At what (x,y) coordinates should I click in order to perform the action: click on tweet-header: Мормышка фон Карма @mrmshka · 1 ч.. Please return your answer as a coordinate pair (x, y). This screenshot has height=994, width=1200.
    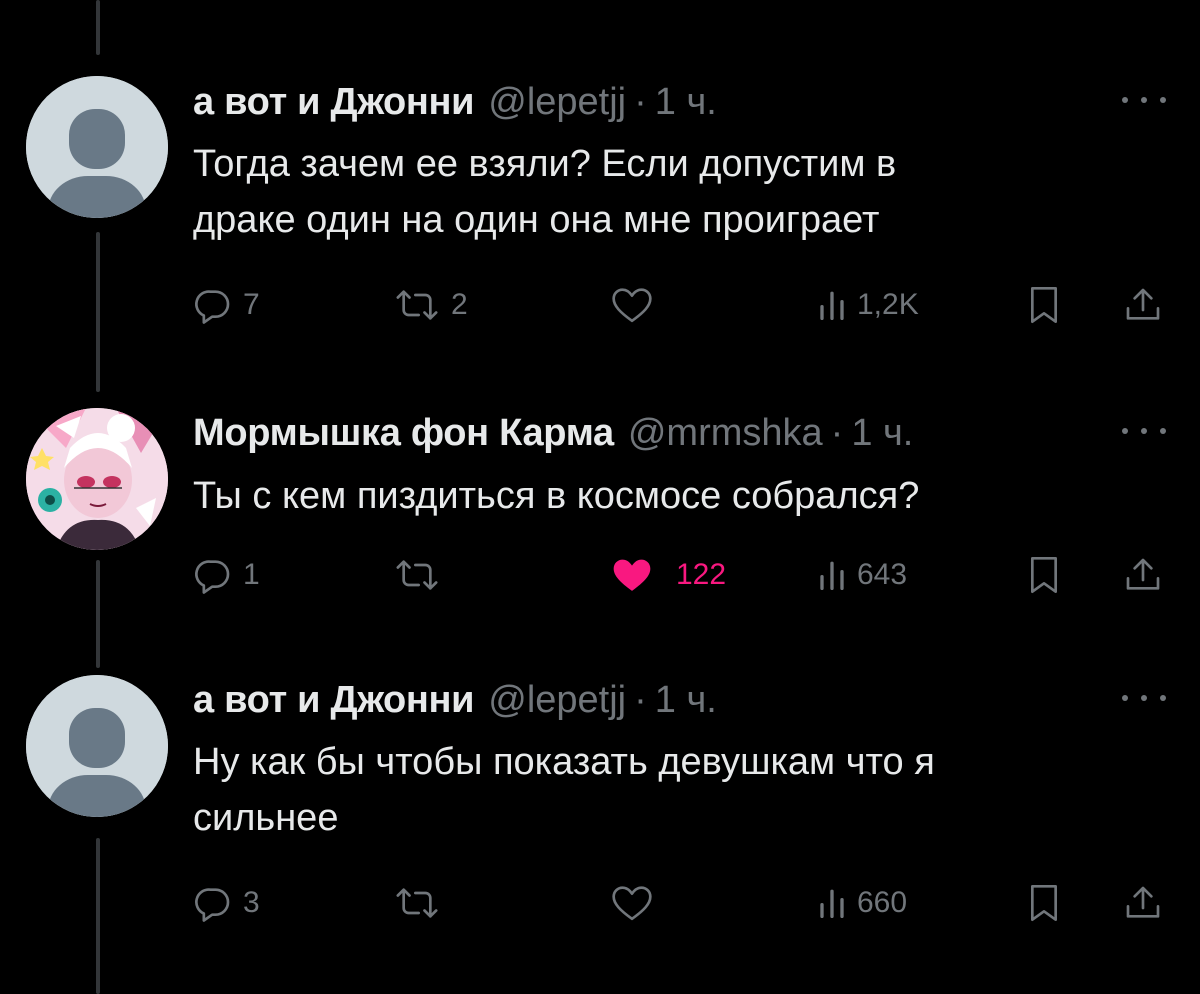
    Looking at the image, I should click on (553, 433).